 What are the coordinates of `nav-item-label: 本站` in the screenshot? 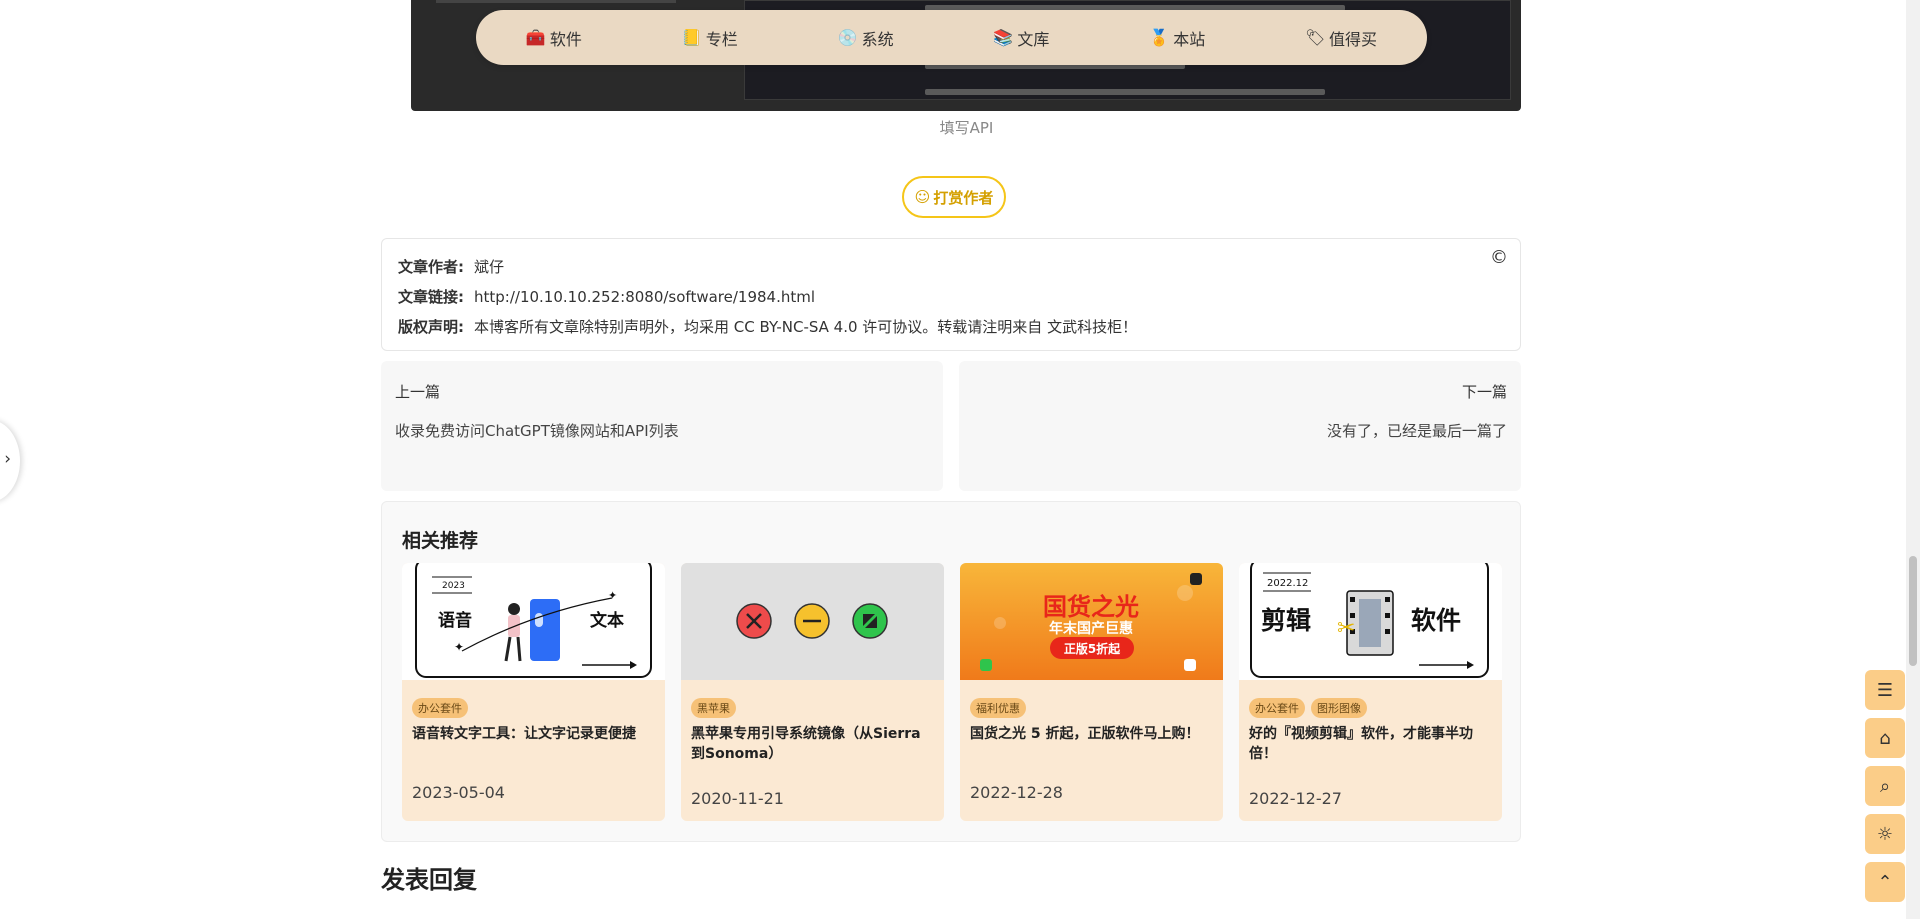 It's located at (1189, 39).